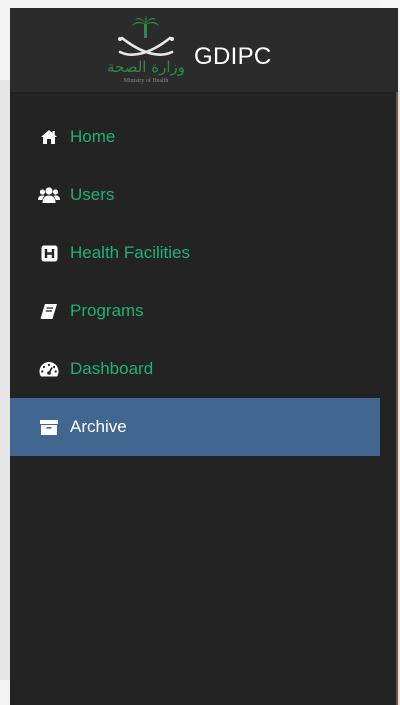 The height and width of the screenshot is (705, 400). I want to click on sidebar-item-archive: Archive, so click(195, 427).